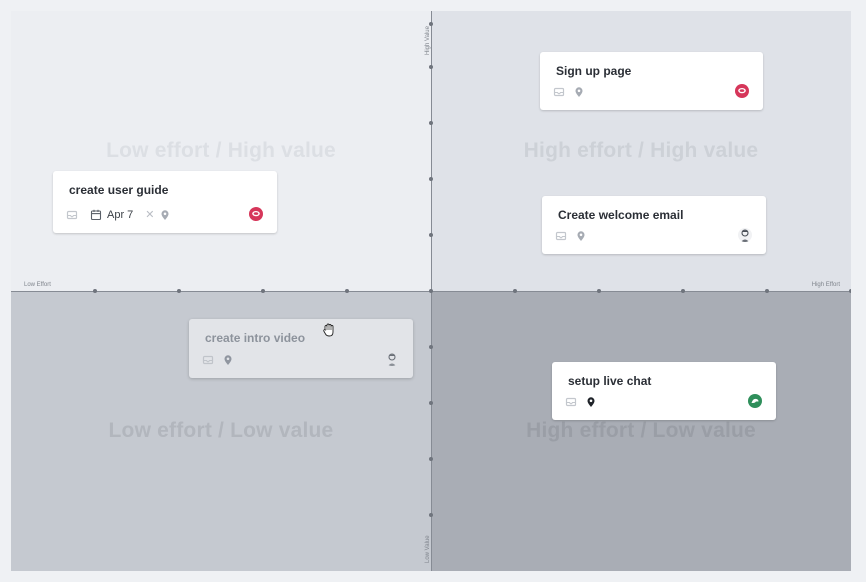 The image size is (866, 582). I want to click on axis-label-low-effort: Low Effort, so click(37, 285).